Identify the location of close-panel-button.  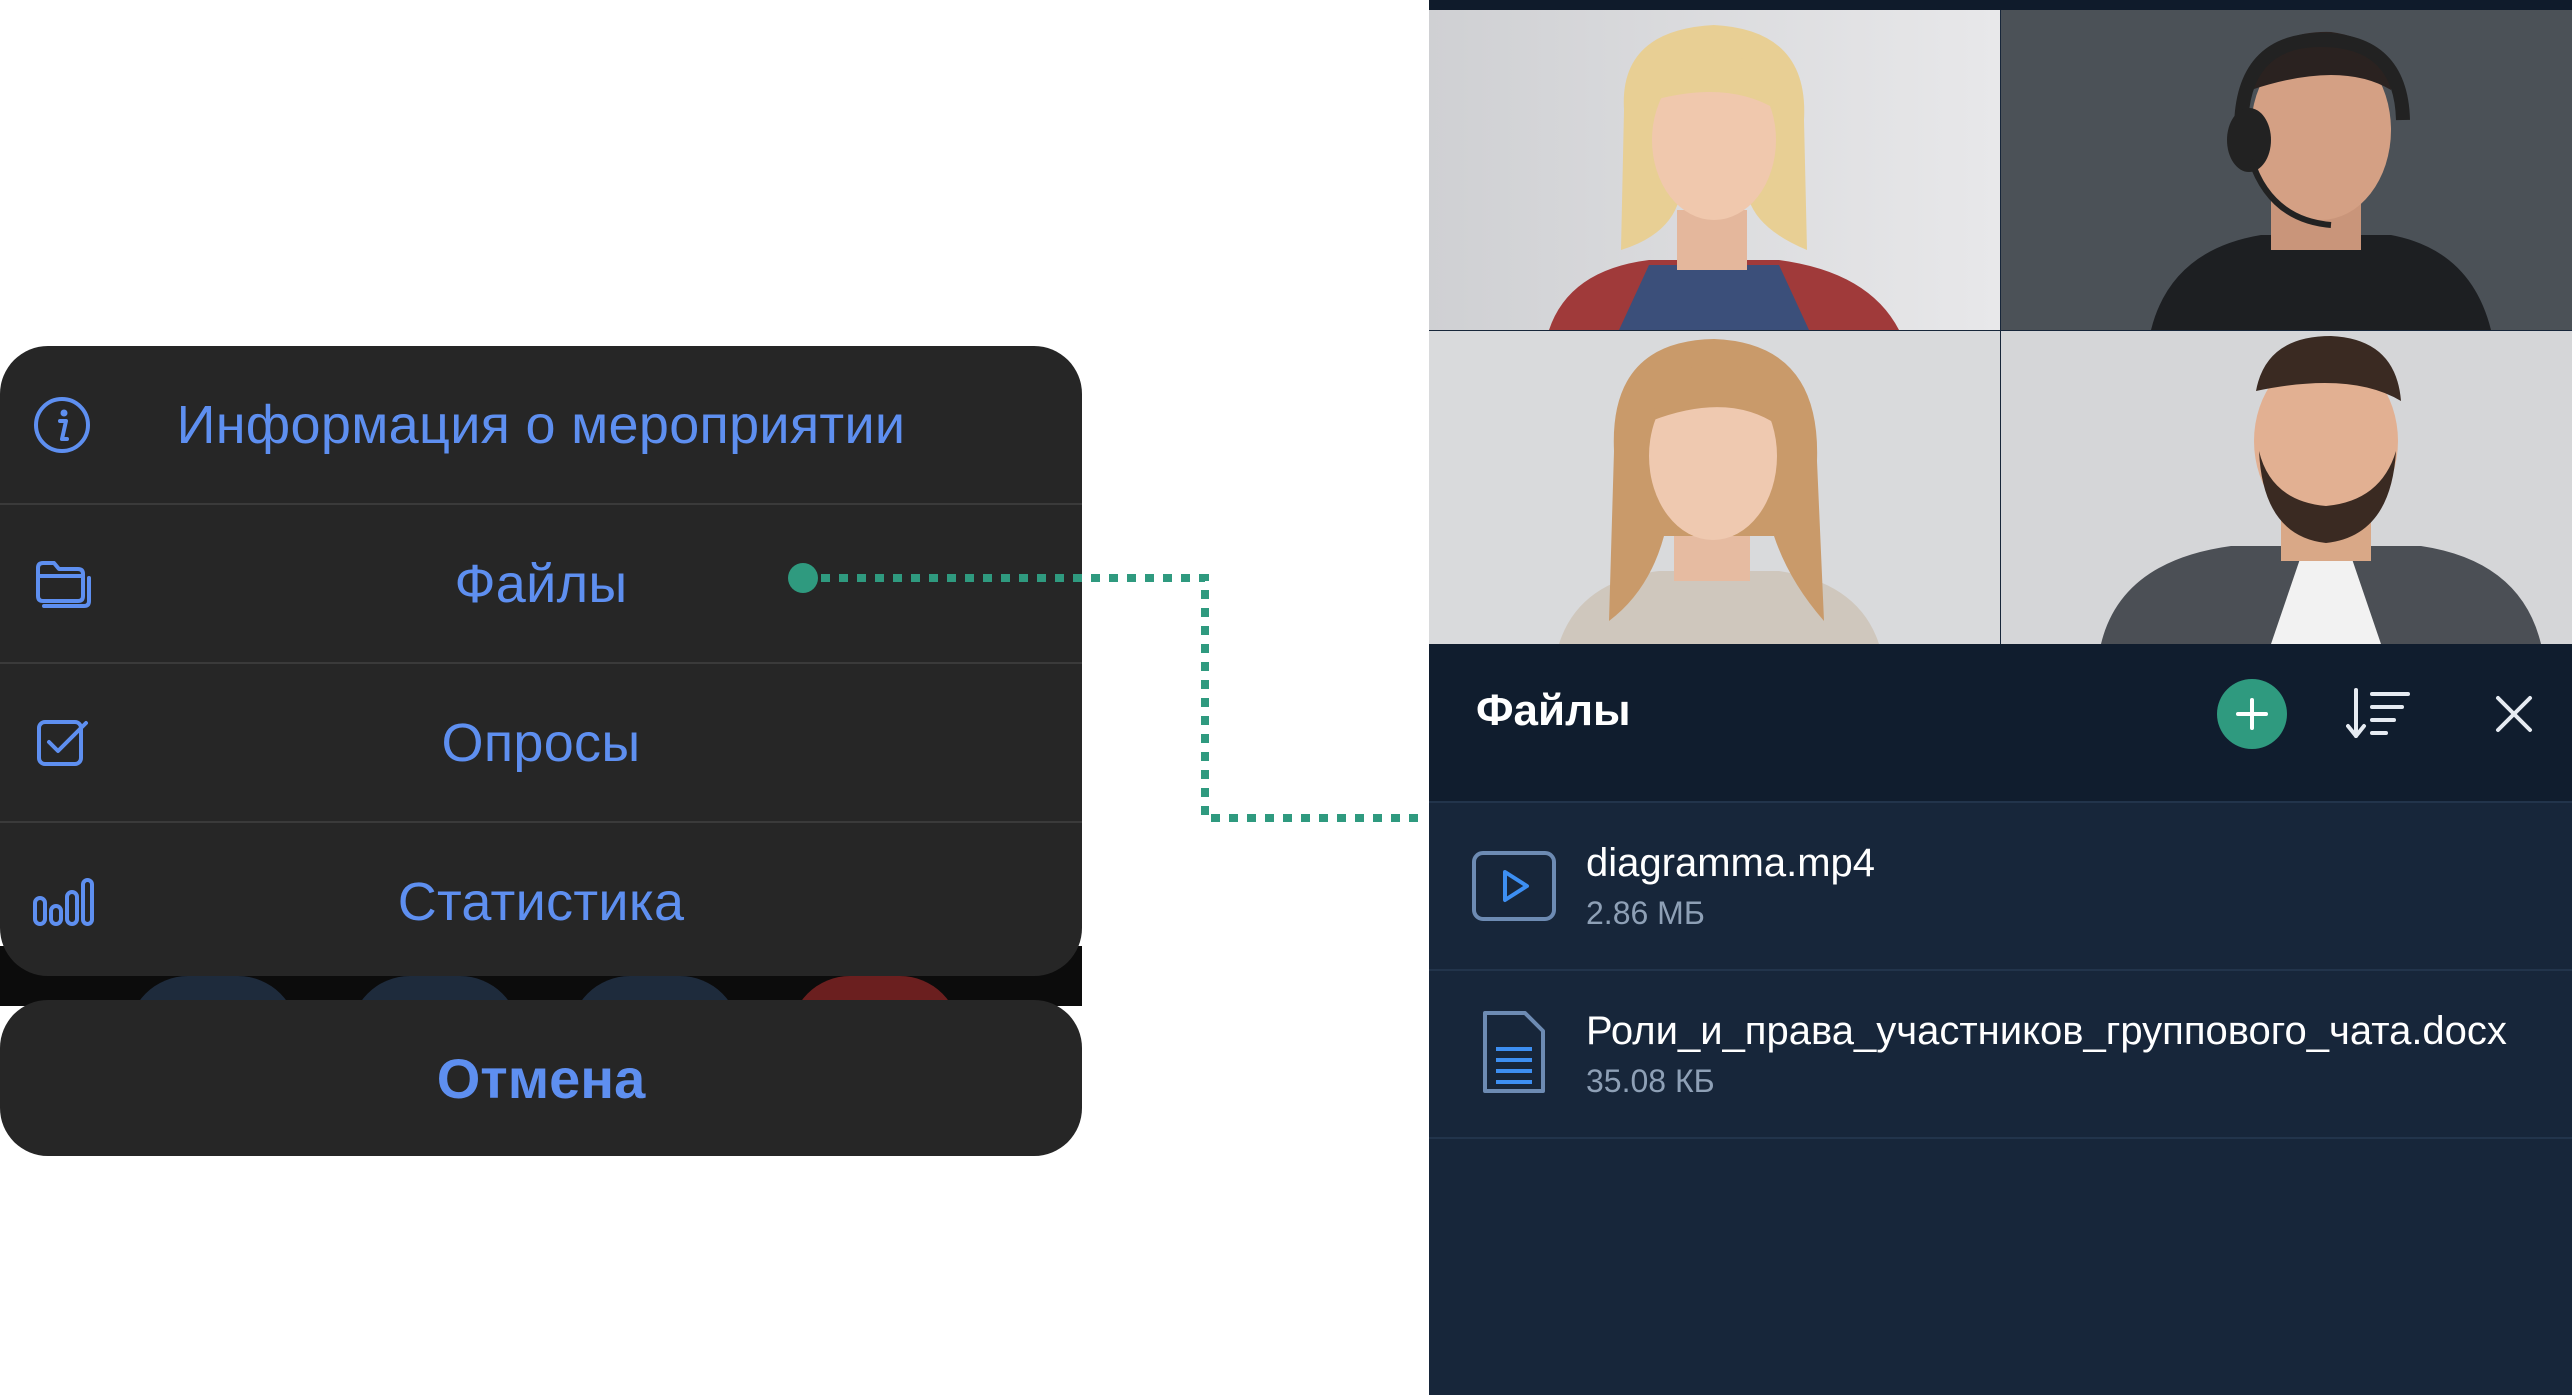
(2514, 714).